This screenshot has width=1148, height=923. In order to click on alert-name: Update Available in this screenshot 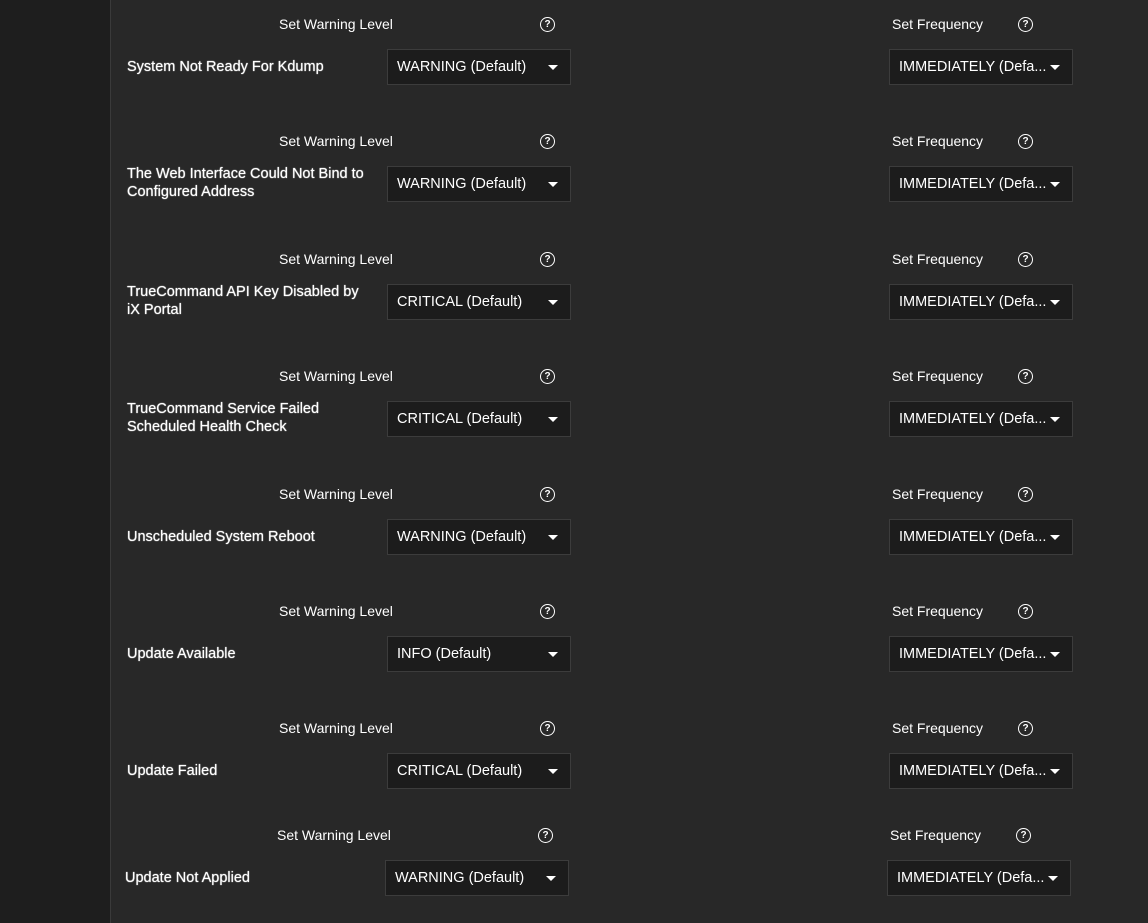, I will do `click(181, 654)`.